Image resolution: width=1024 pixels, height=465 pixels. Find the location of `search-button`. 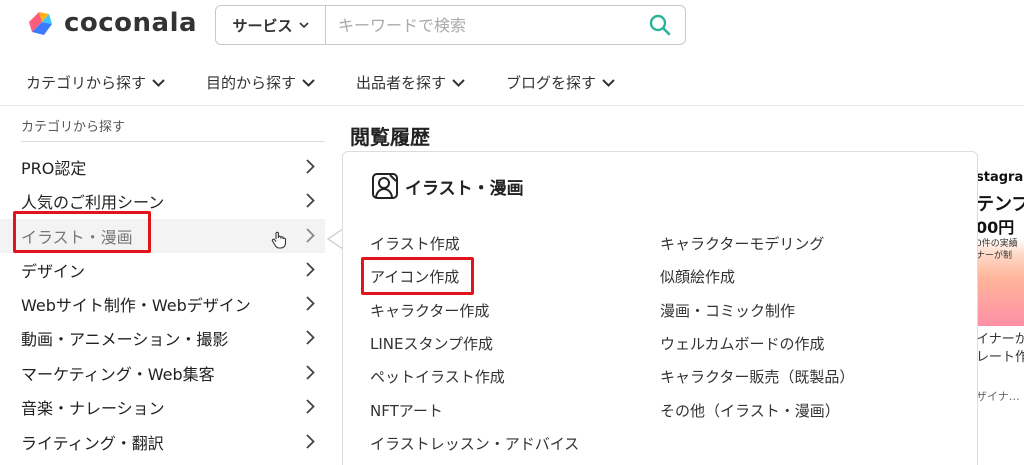

search-button is located at coordinates (660, 25).